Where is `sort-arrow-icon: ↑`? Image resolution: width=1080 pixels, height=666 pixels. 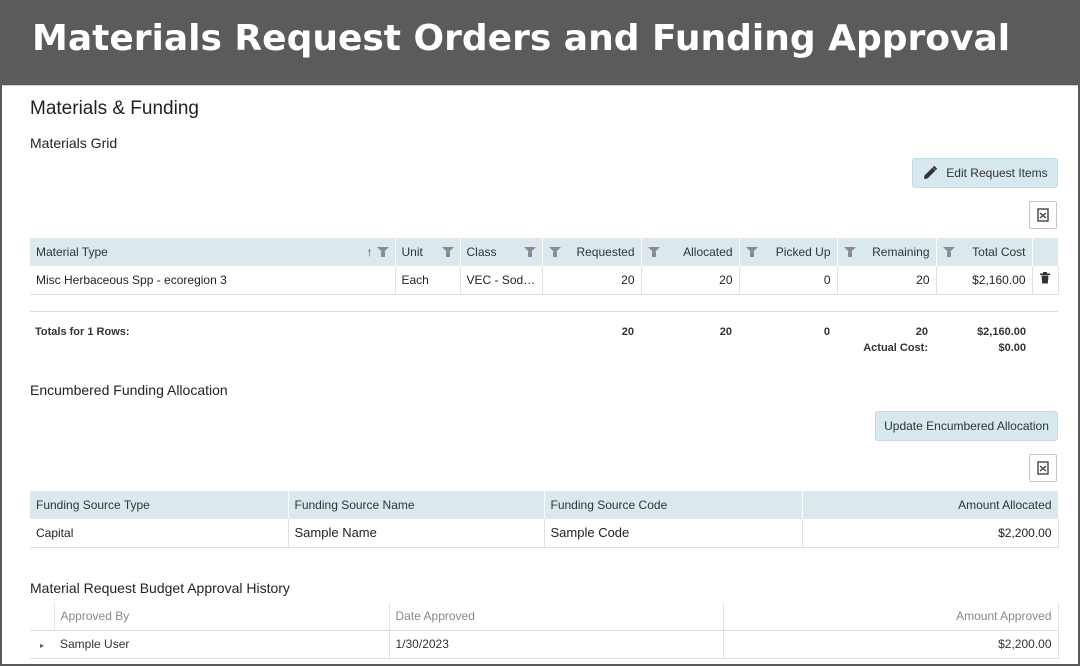 sort-arrow-icon: ↑ is located at coordinates (369, 252).